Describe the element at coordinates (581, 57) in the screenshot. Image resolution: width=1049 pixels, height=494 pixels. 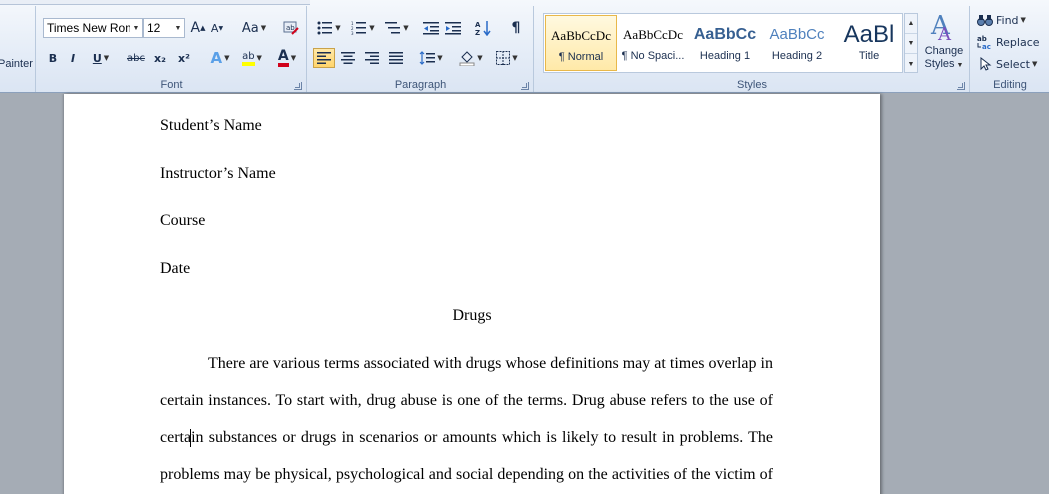
I see `style-name: ¶ Normal` at that location.